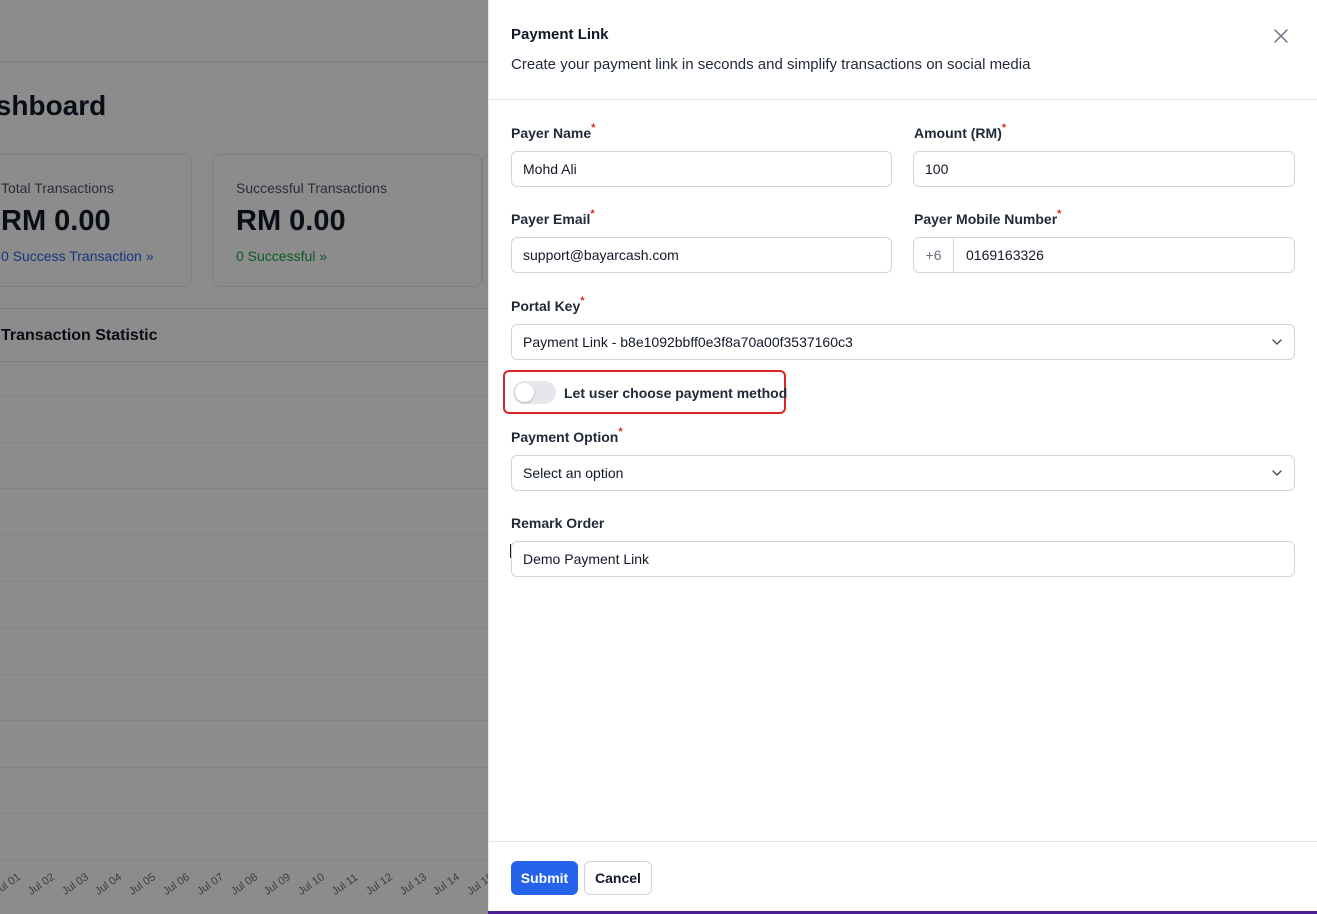  I want to click on country-code-prefix: +6, so click(934, 255).